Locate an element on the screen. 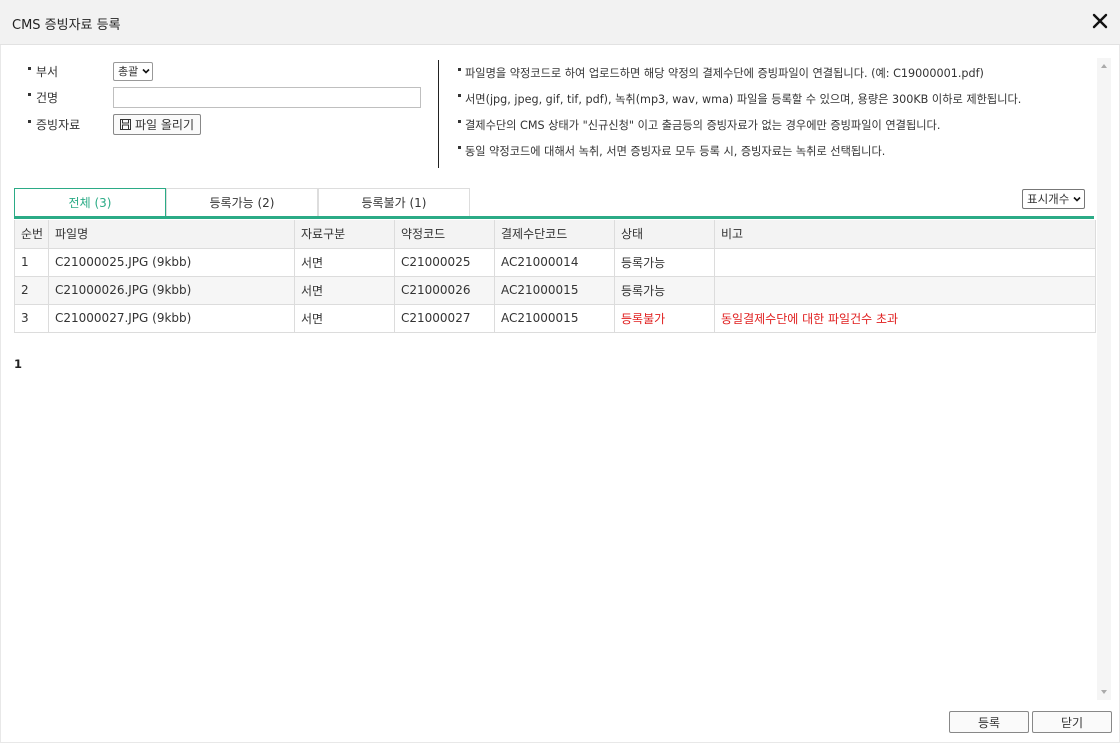 The image size is (1120, 743). name-row: 건명 is located at coordinates (224, 97).